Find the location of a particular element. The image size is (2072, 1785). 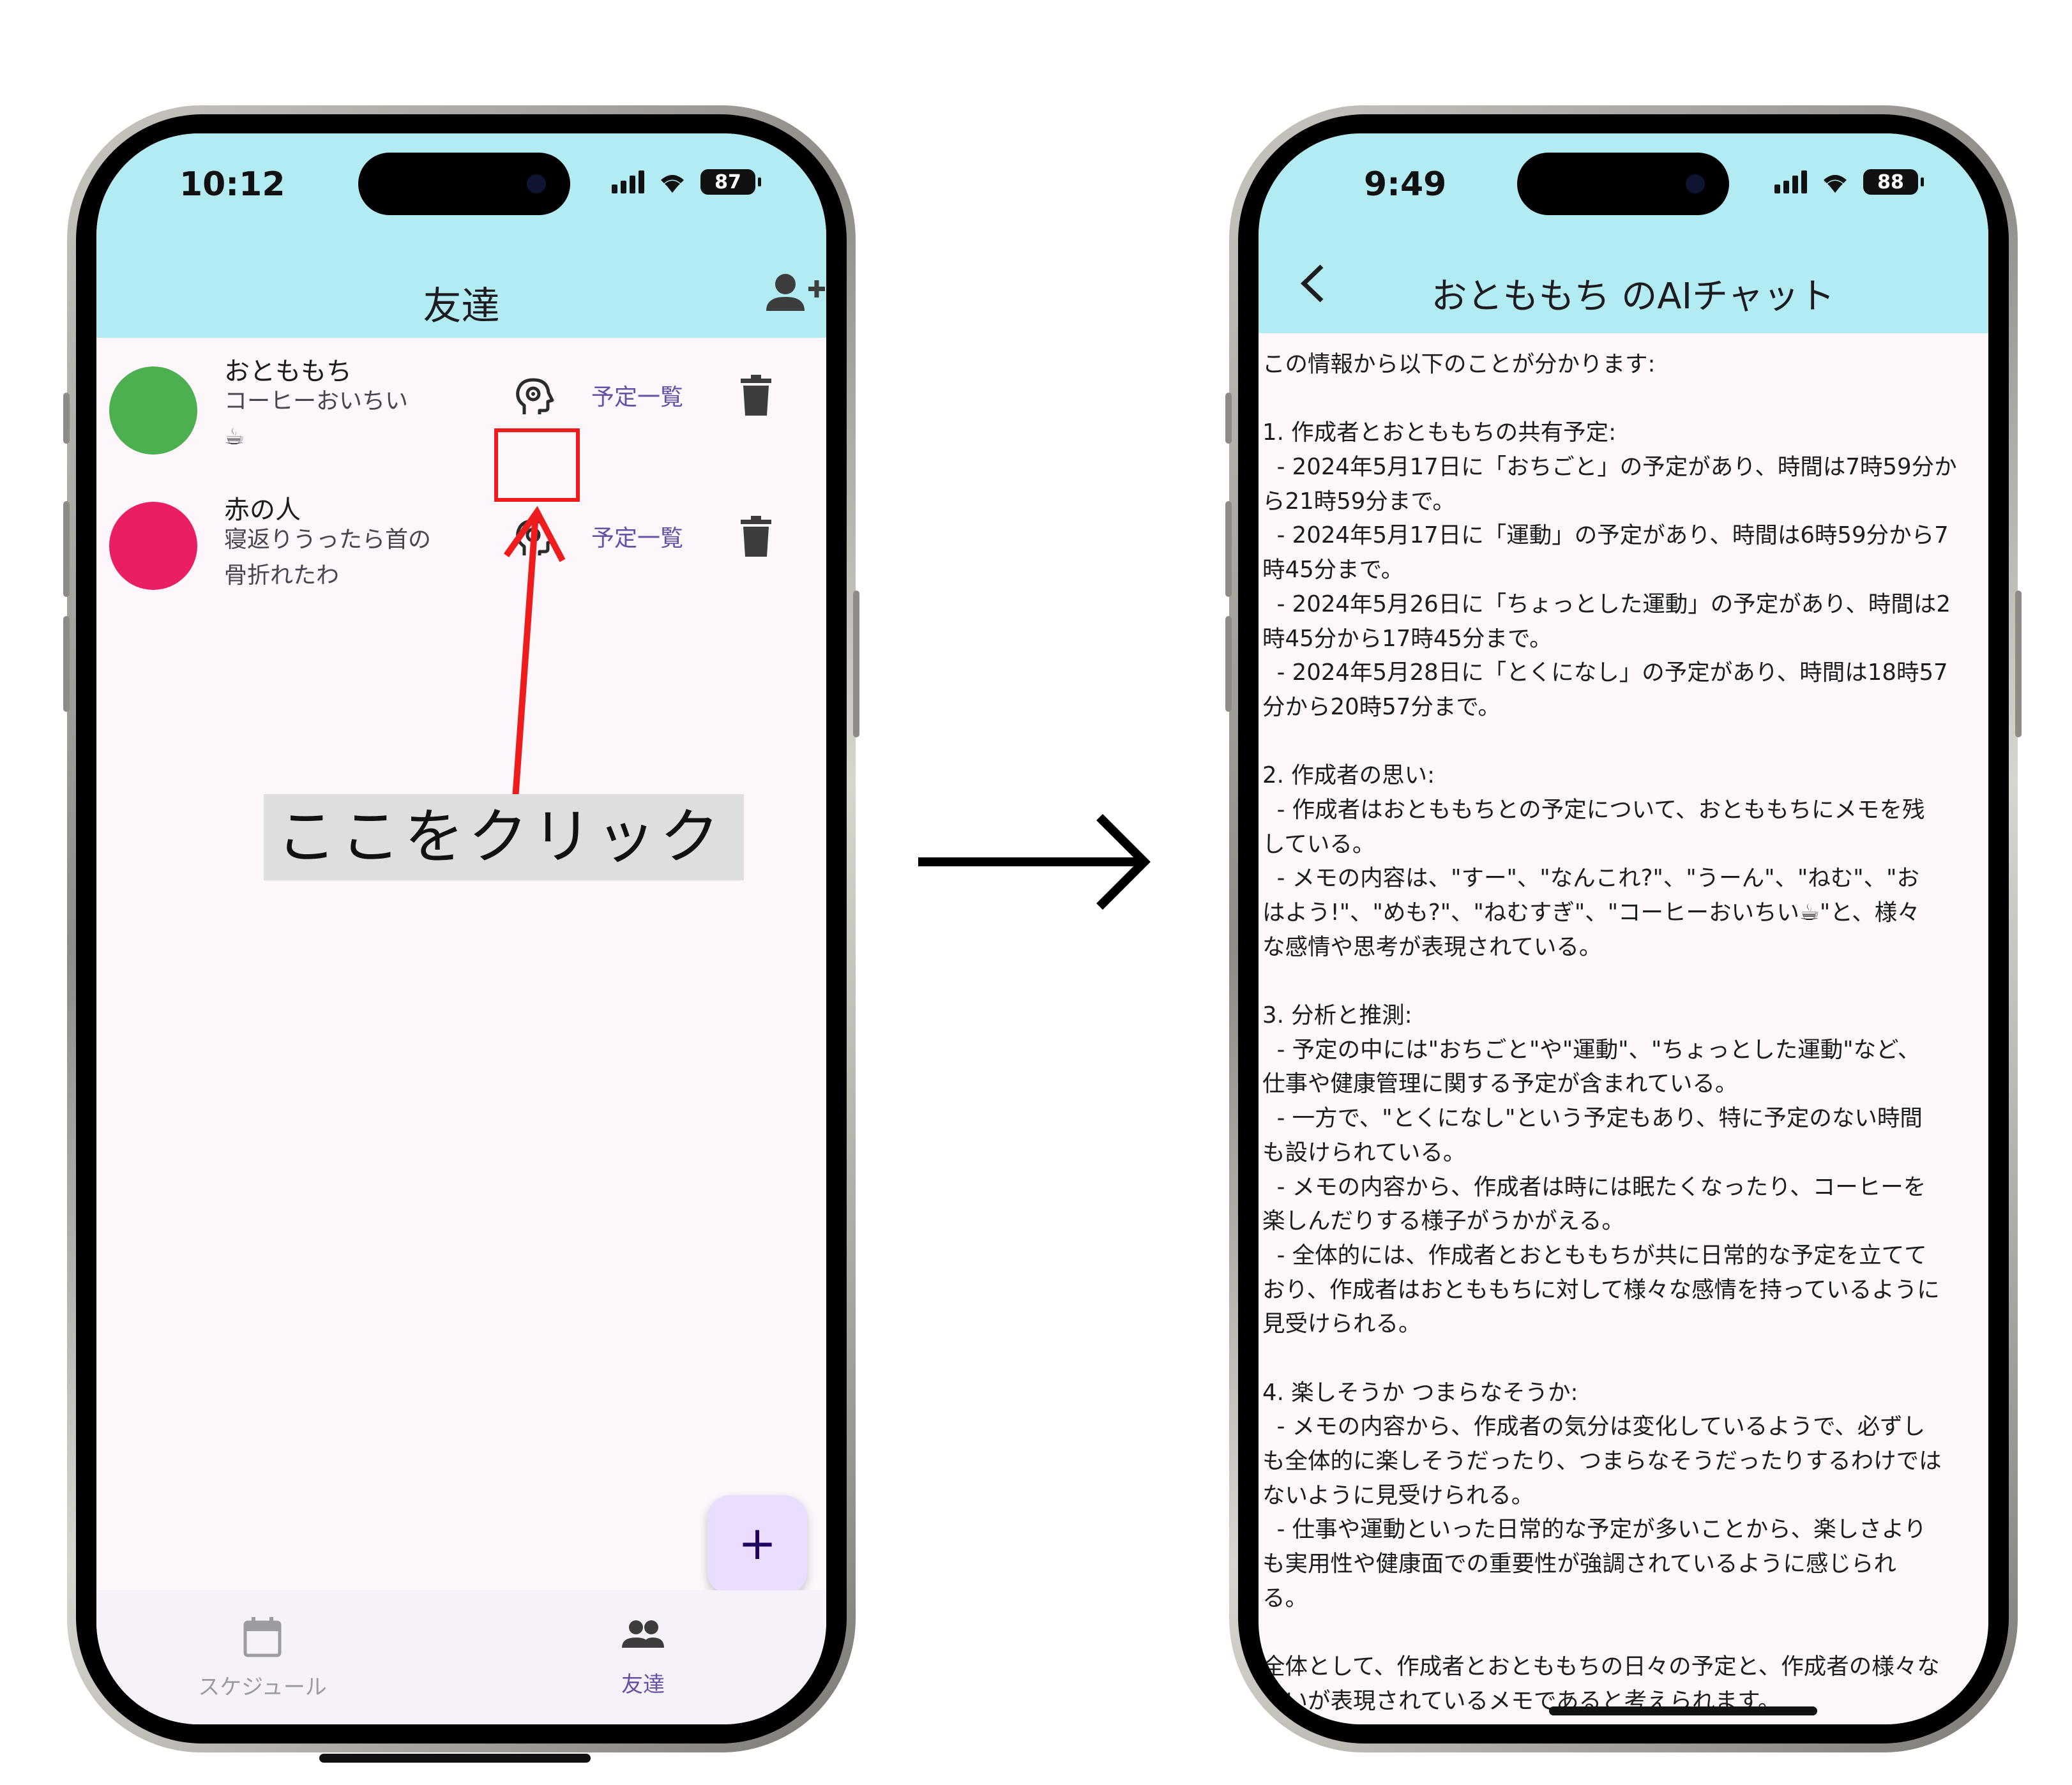

app-bar: 9:49 88 おとももち のAIチャット is located at coordinates (1623, 233).